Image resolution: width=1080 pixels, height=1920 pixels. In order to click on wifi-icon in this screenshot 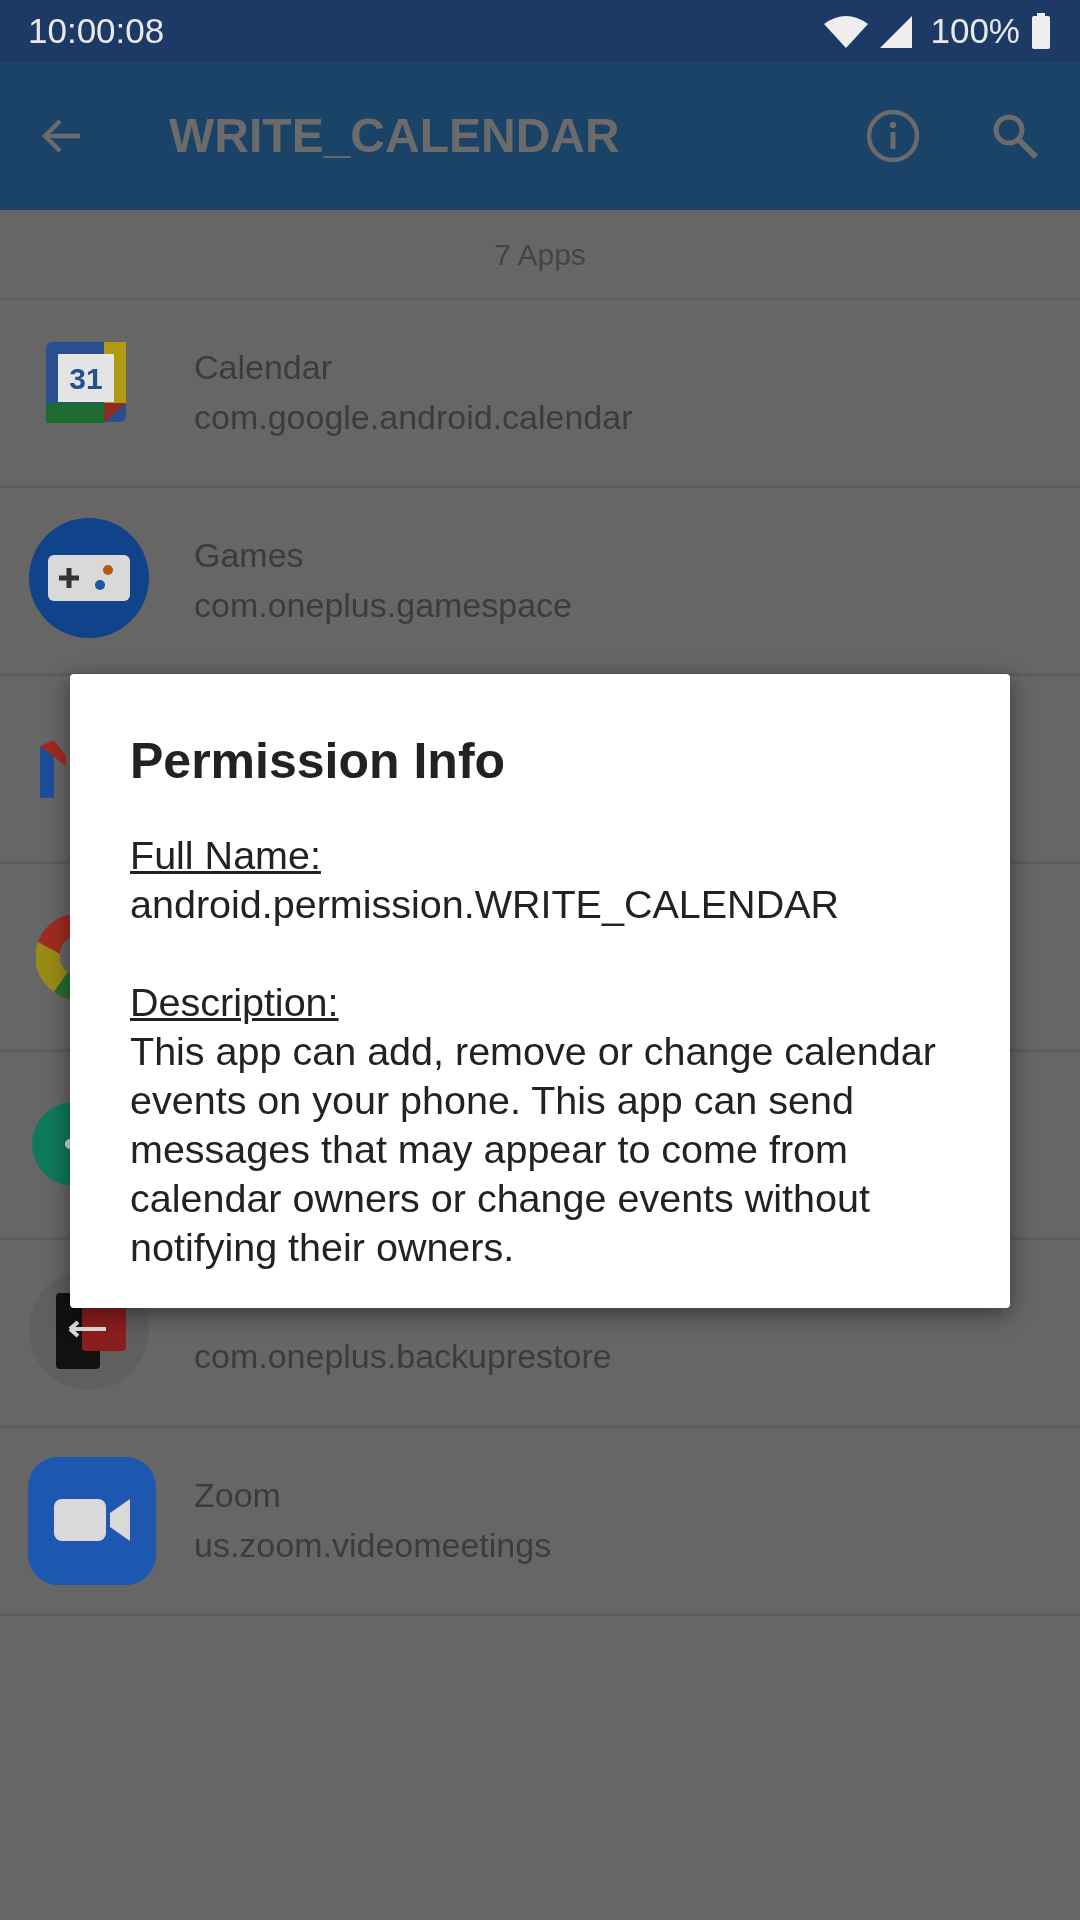, I will do `click(846, 31)`.